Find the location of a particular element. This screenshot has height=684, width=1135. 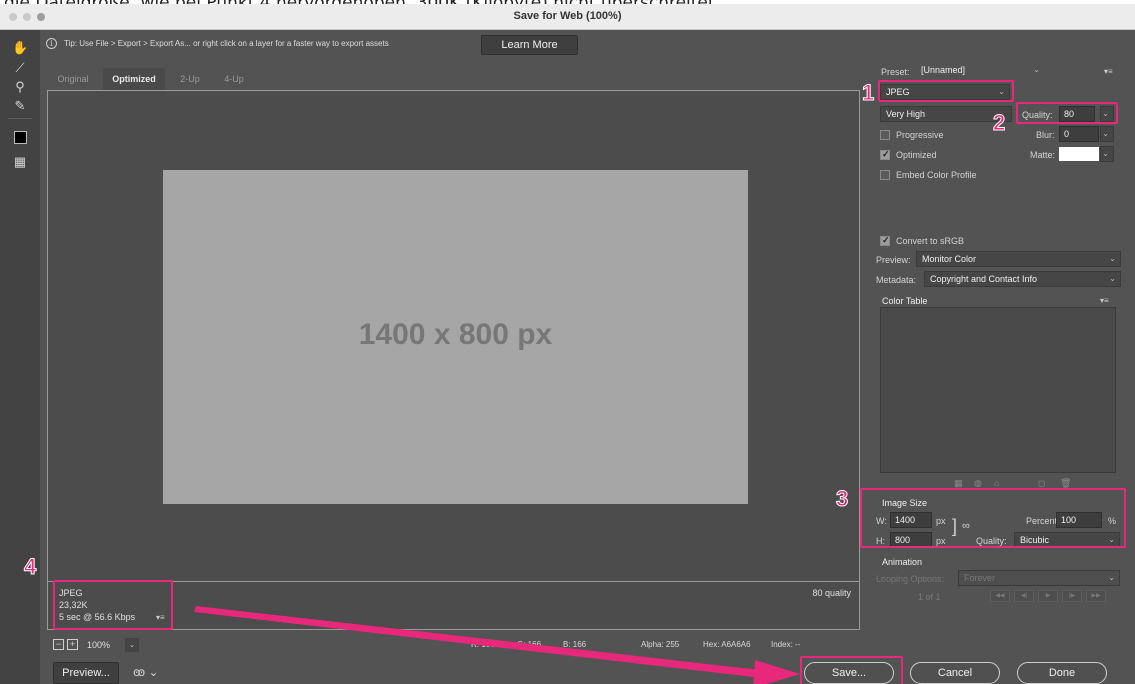

matte-color-swatch is located at coordinates (1079, 154).